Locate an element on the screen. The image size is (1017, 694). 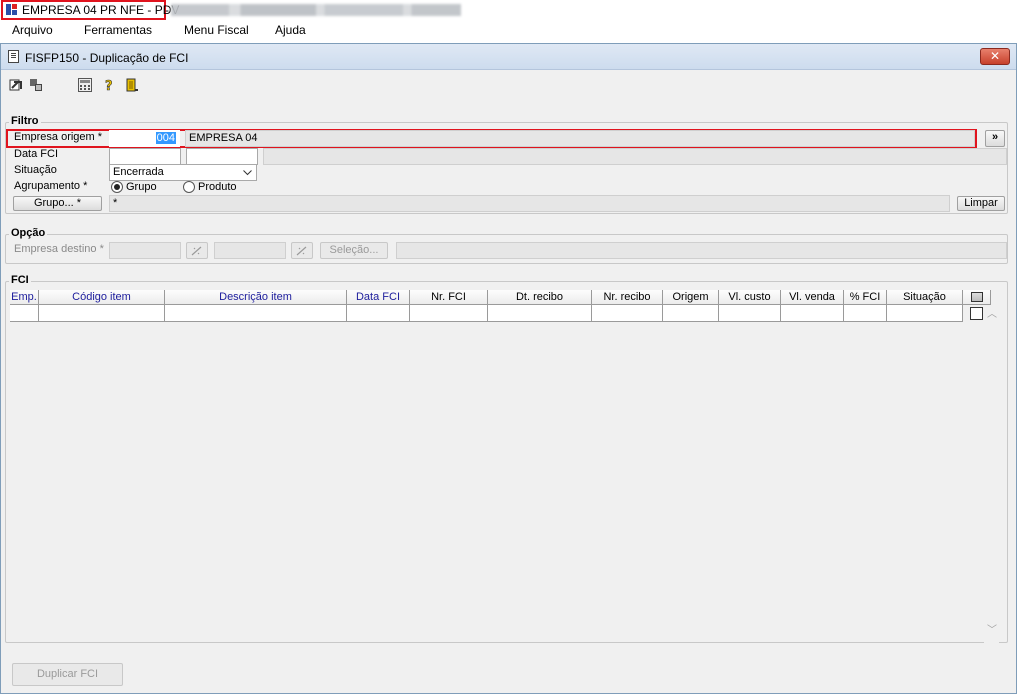
fci-group-title: FCI is located at coordinates (20, 280).